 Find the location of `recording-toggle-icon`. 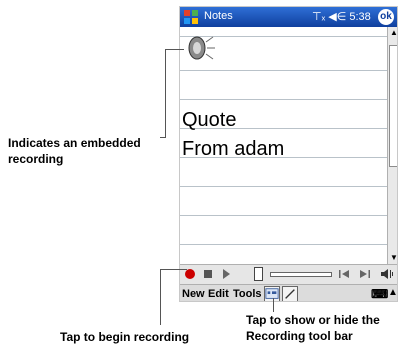

recording-toggle-icon is located at coordinates (272, 294).